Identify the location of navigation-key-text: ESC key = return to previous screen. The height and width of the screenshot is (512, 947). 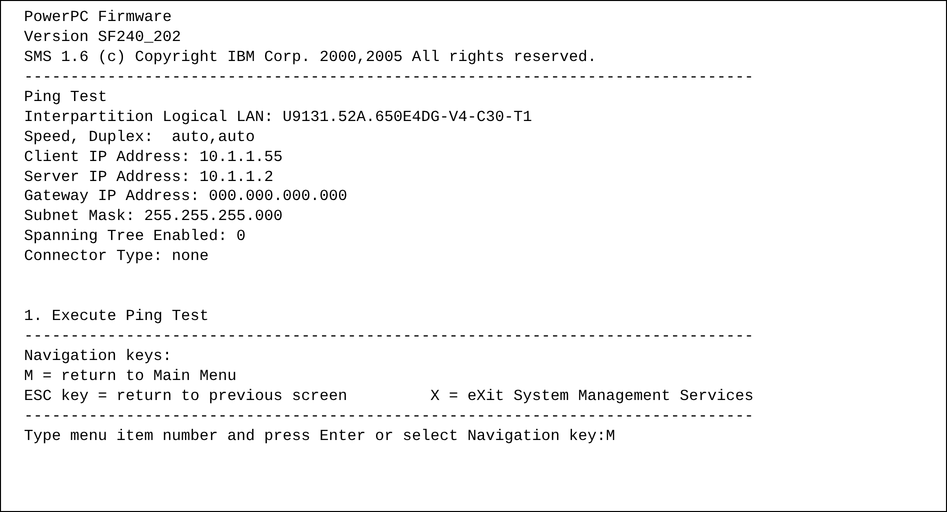
(186, 396).